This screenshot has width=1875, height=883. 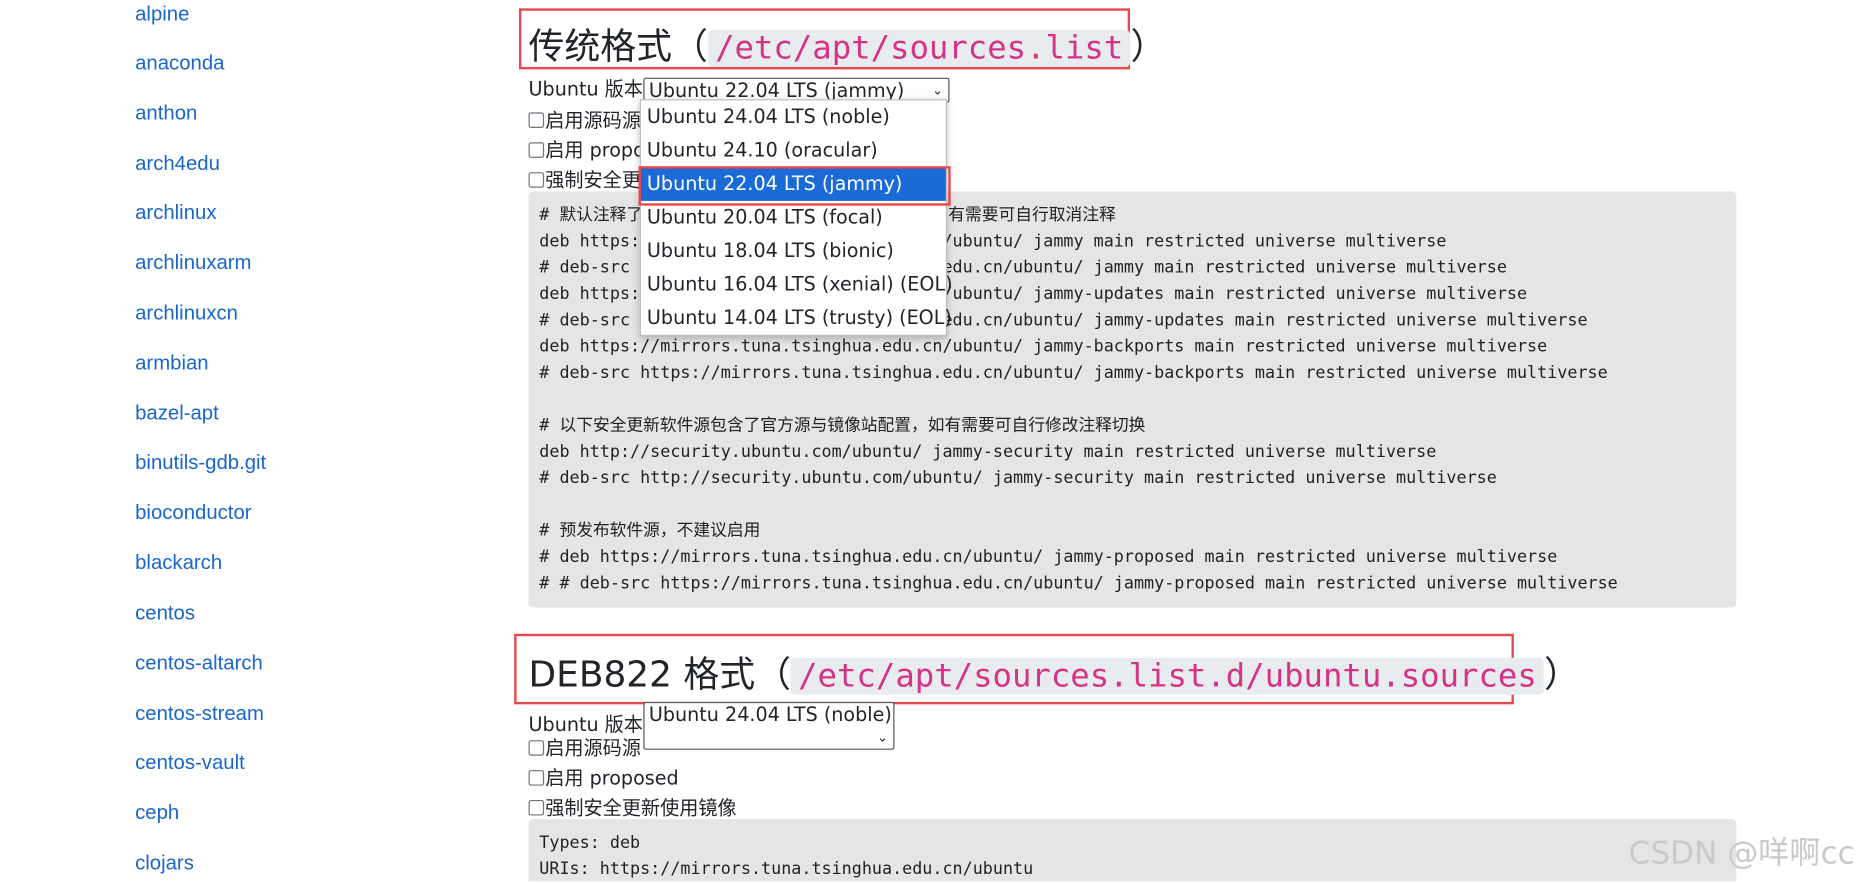 What do you see at coordinates (171, 364) in the screenshot?
I see `sidebar-item-armbian: armbian` at bounding box center [171, 364].